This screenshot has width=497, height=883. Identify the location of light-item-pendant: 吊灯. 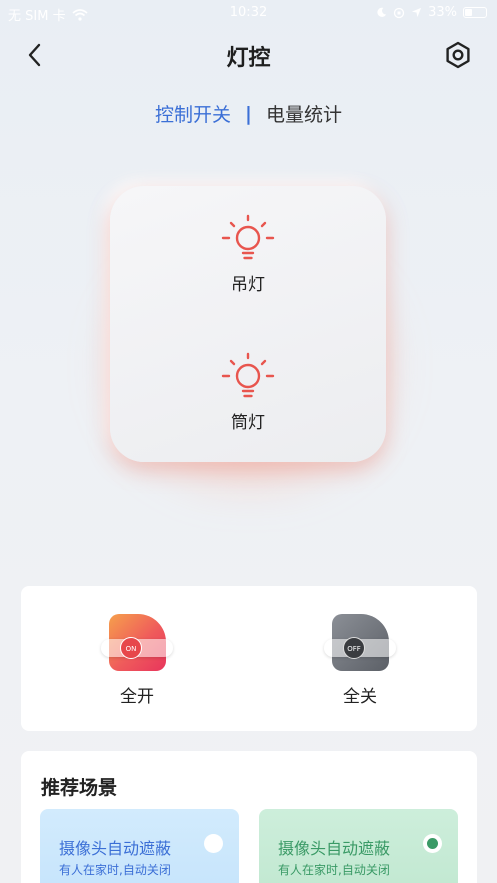
(248, 253).